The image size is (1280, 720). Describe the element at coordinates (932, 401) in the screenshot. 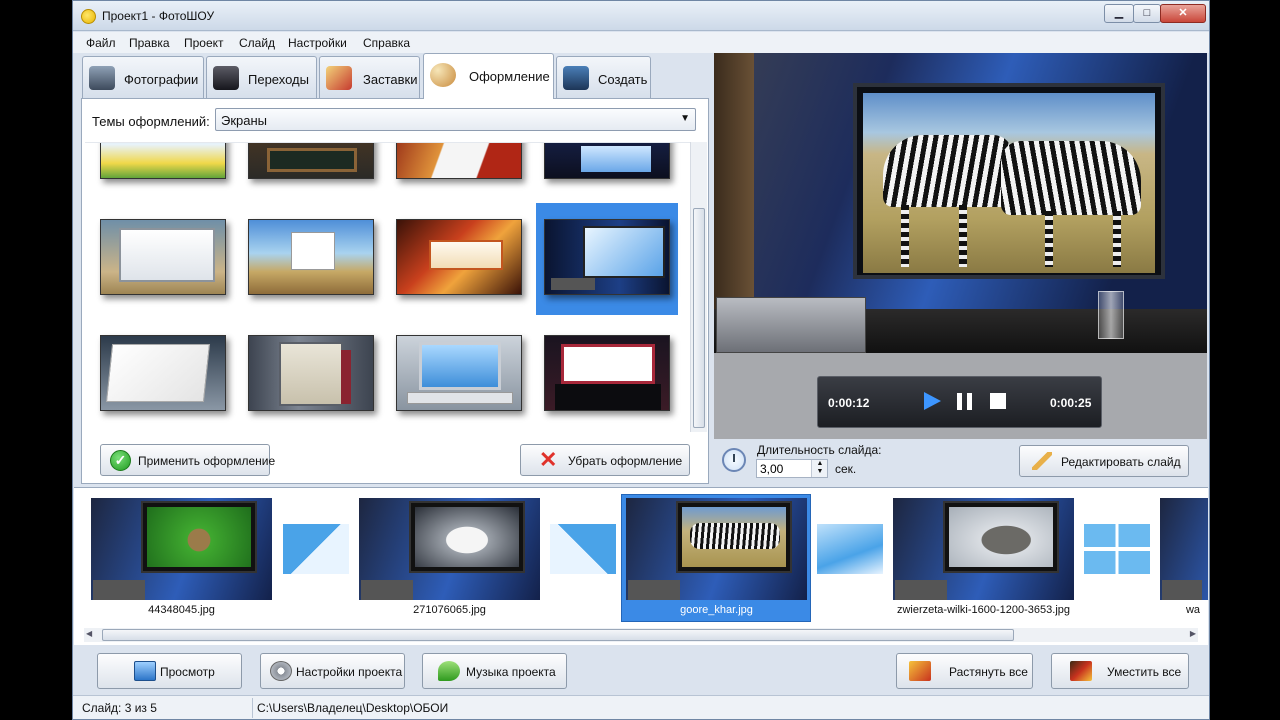

I see `play-icon` at that location.